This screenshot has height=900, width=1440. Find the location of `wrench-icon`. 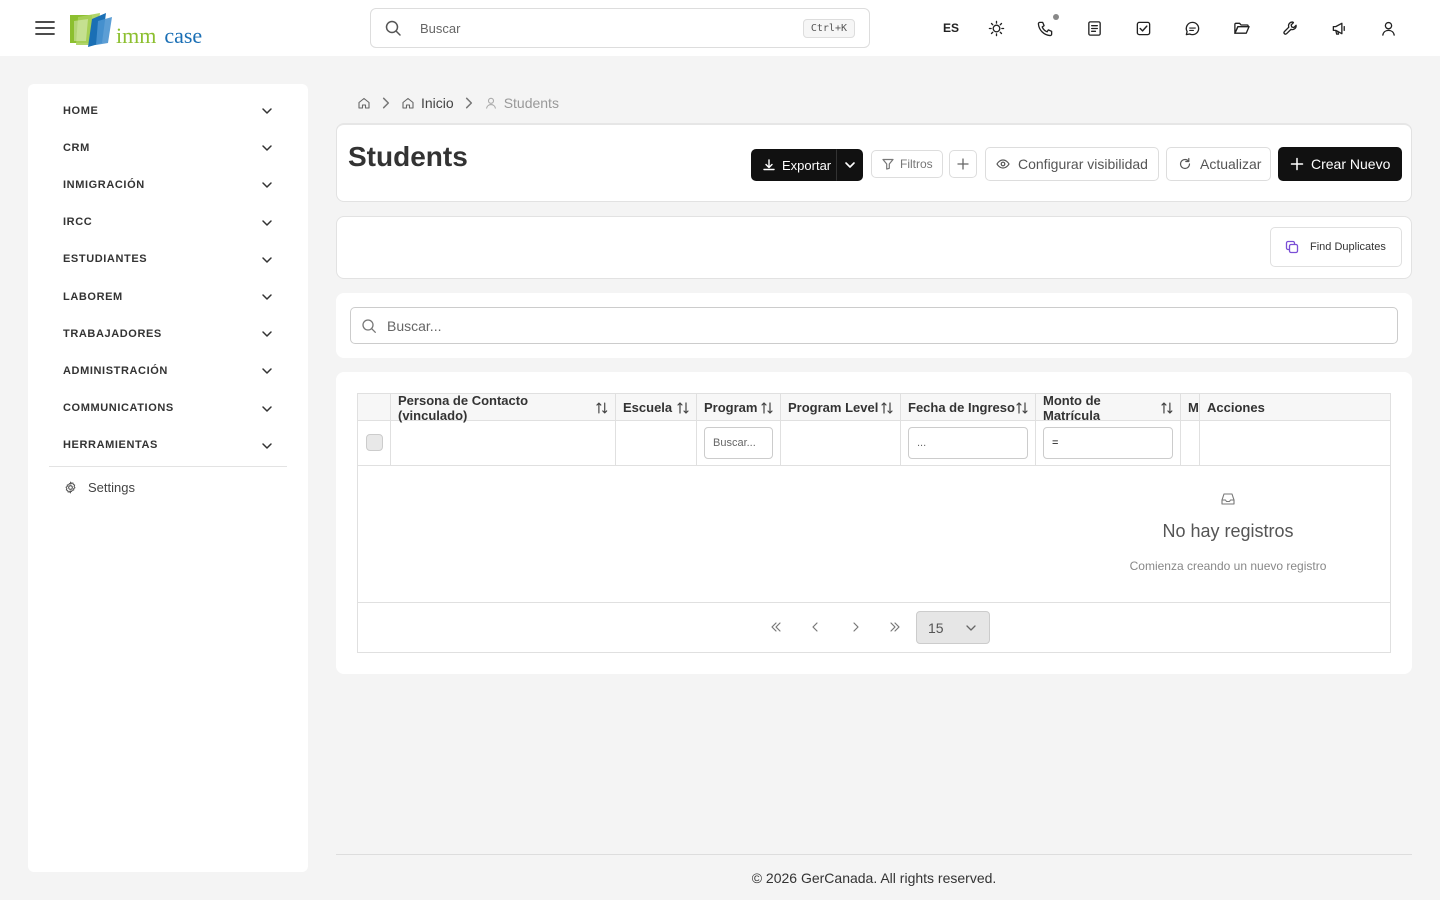

wrench-icon is located at coordinates (1290, 27).